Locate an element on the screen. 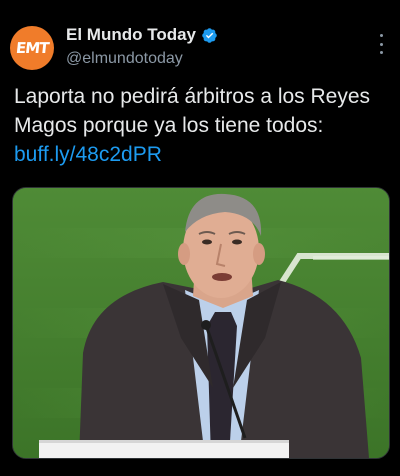  avatar: EMT is located at coordinates (32, 48).